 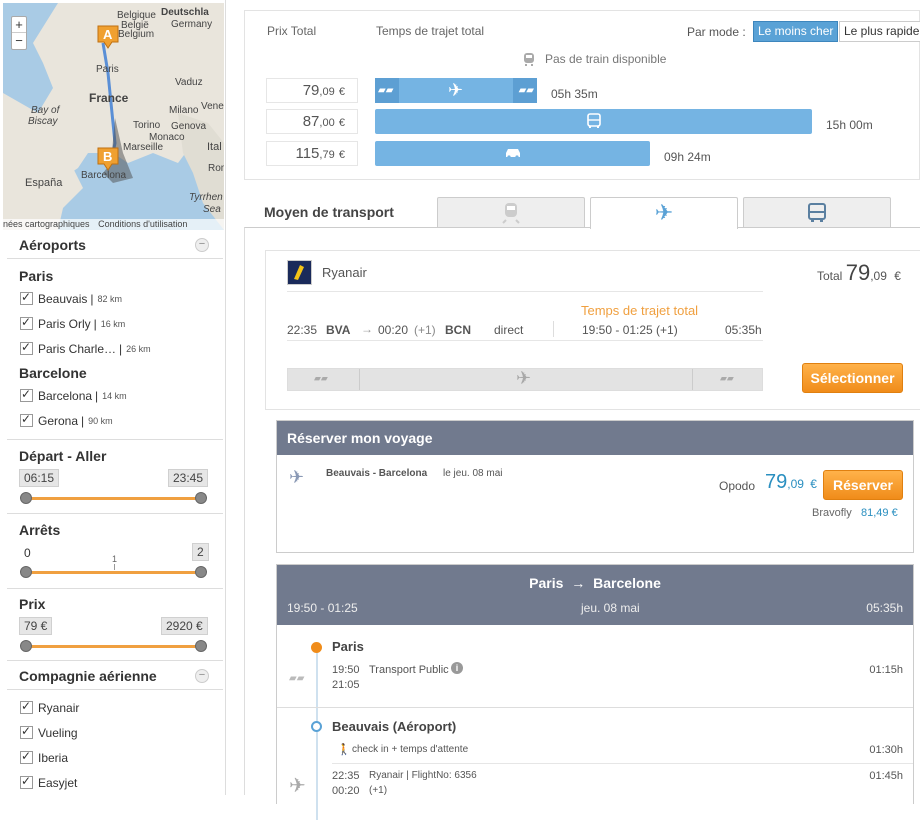 I want to click on segment-divider, so click(x=692, y=379).